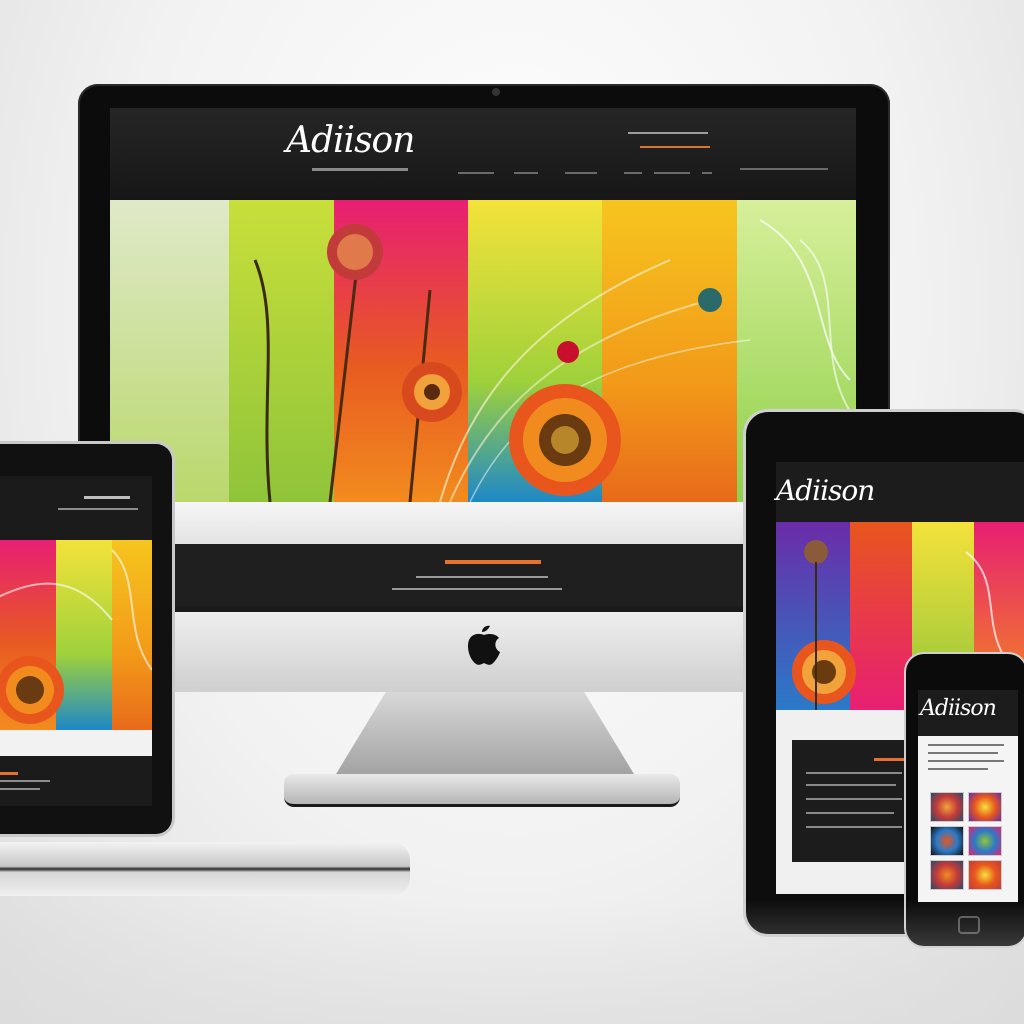 The width and height of the screenshot is (1024, 1024). Describe the element at coordinates (483, 523) in the screenshot. I see `content-divider` at that location.